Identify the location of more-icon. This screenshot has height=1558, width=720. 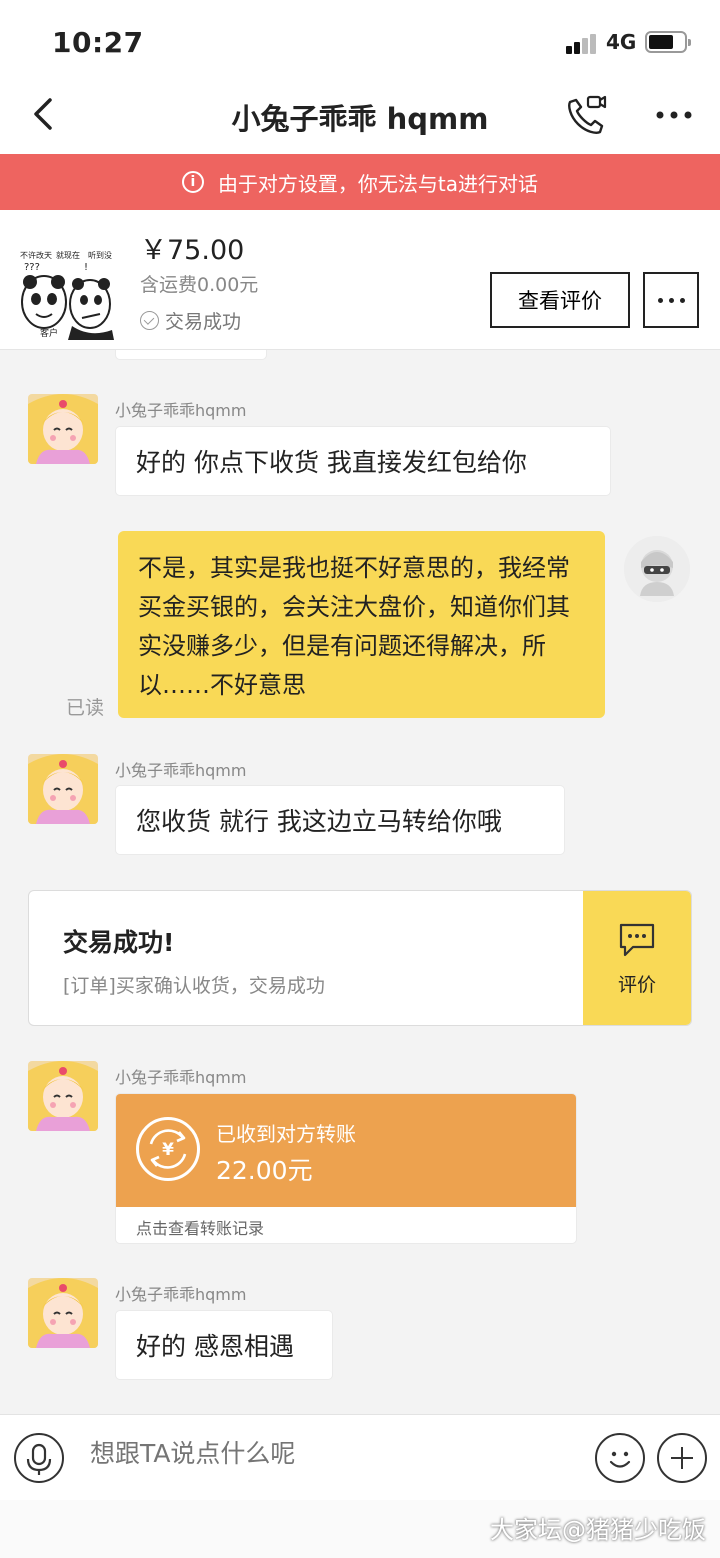
(674, 115).